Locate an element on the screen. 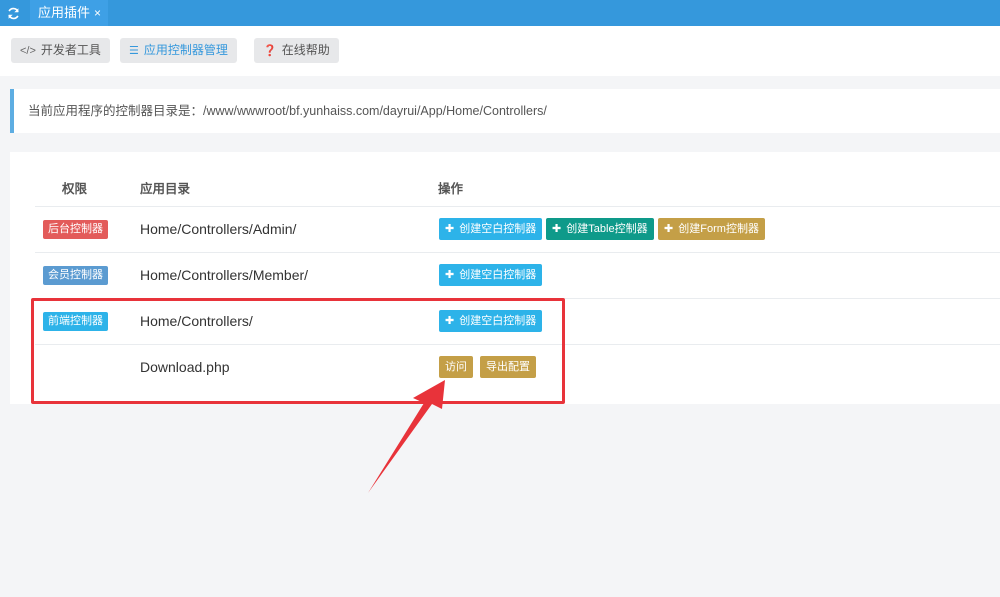  header-permission: 权限 is located at coordinates (75, 189).